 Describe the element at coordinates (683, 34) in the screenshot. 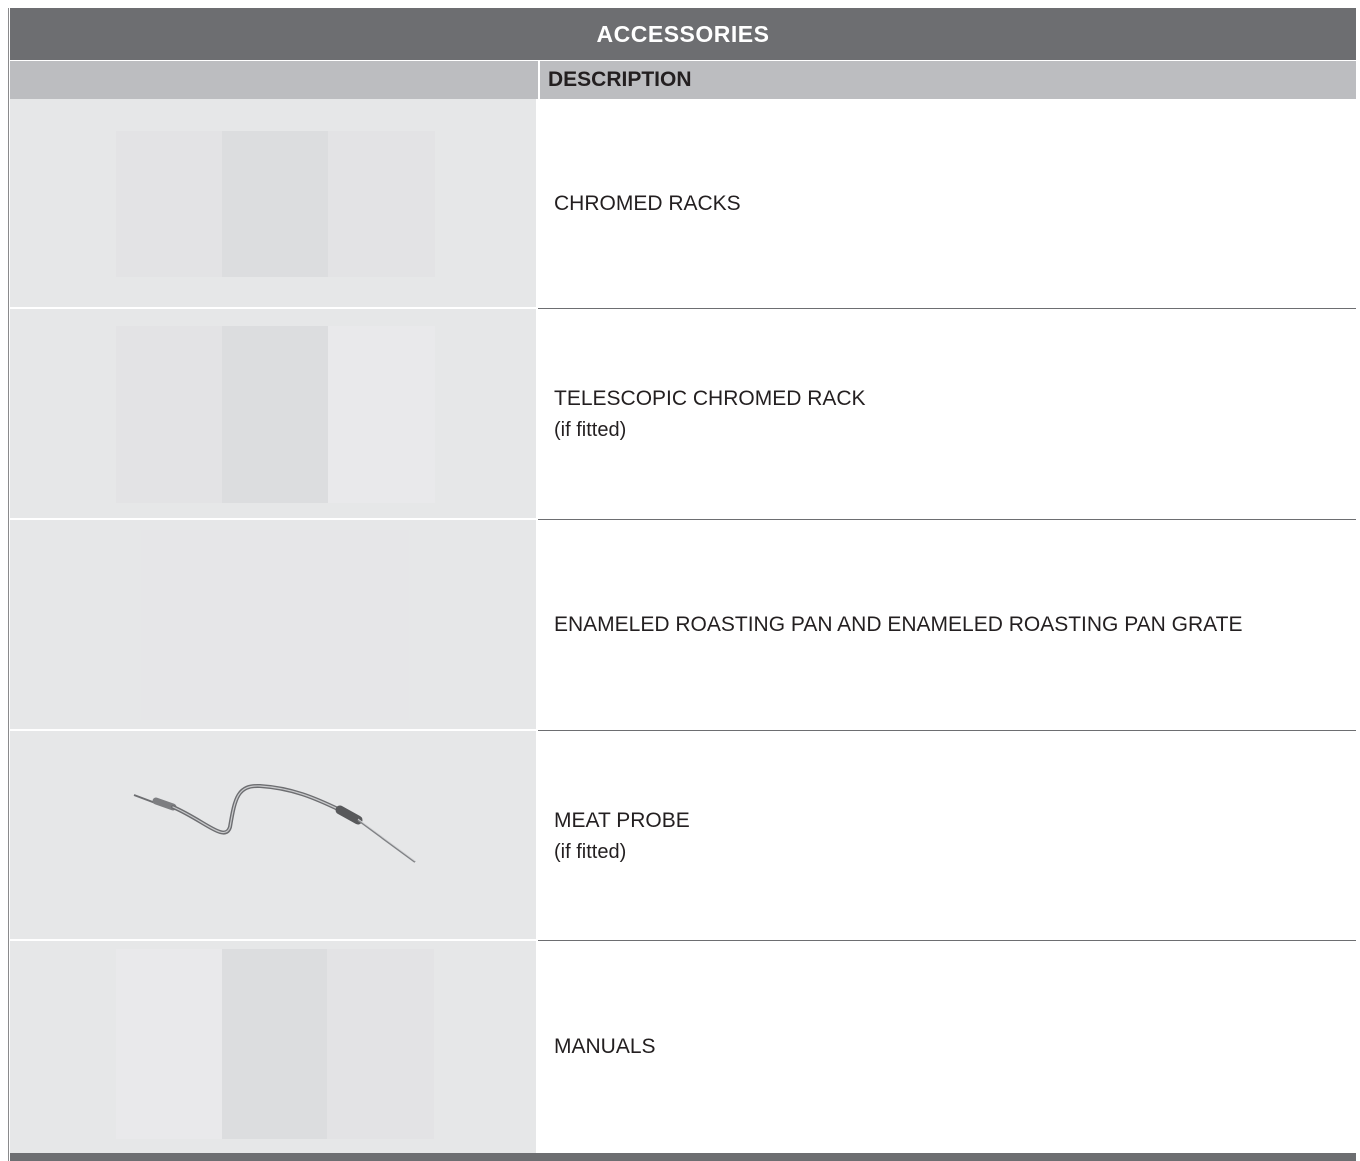

I see `table-title: ACCESSORIES` at that location.